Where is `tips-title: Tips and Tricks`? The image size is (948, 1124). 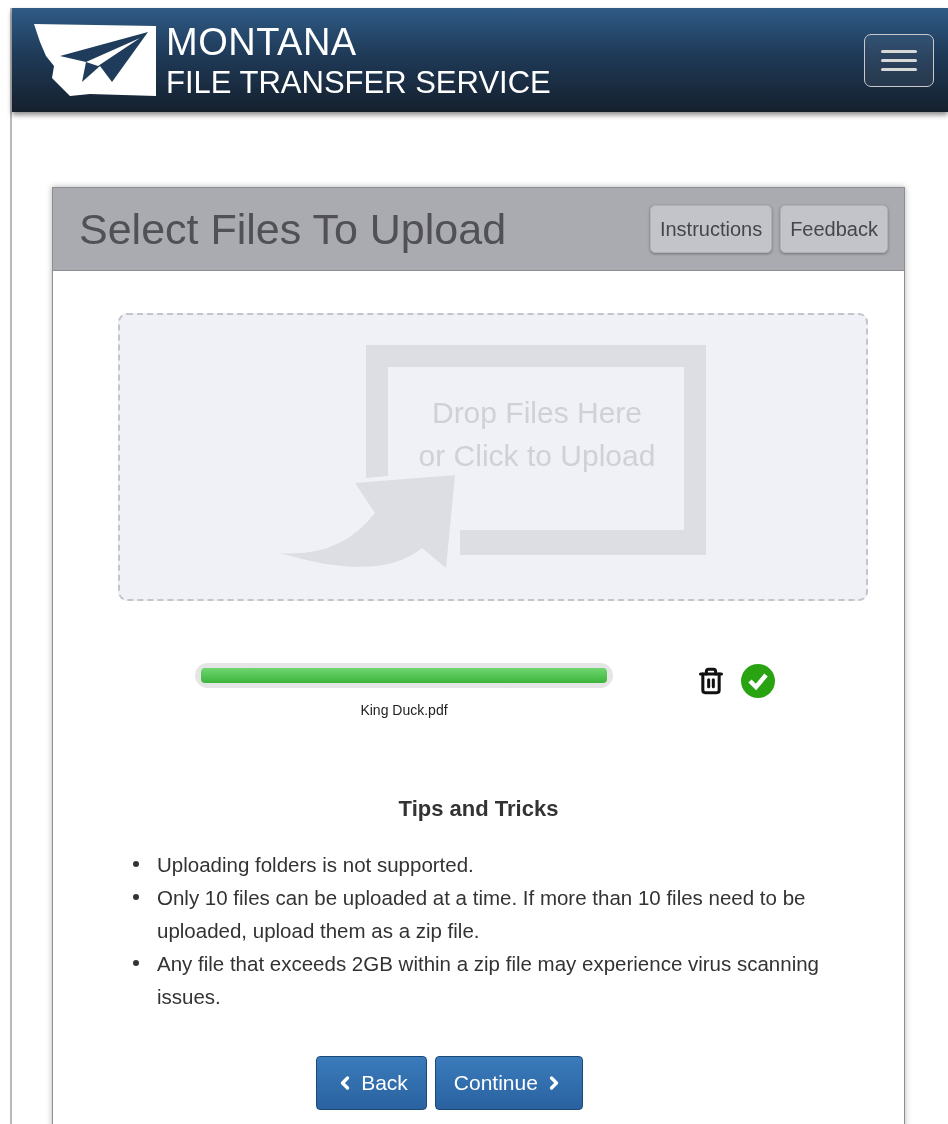
tips-title: Tips and Tricks is located at coordinates (478, 809).